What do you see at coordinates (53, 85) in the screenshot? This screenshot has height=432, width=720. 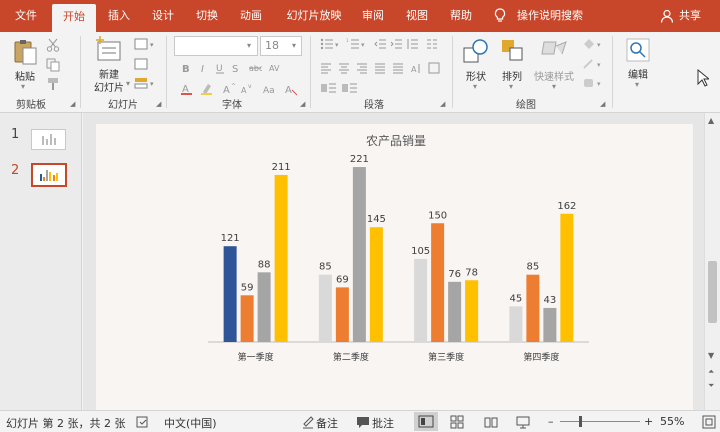 I see `format-painter-icon` at bounding box center [53, 85].